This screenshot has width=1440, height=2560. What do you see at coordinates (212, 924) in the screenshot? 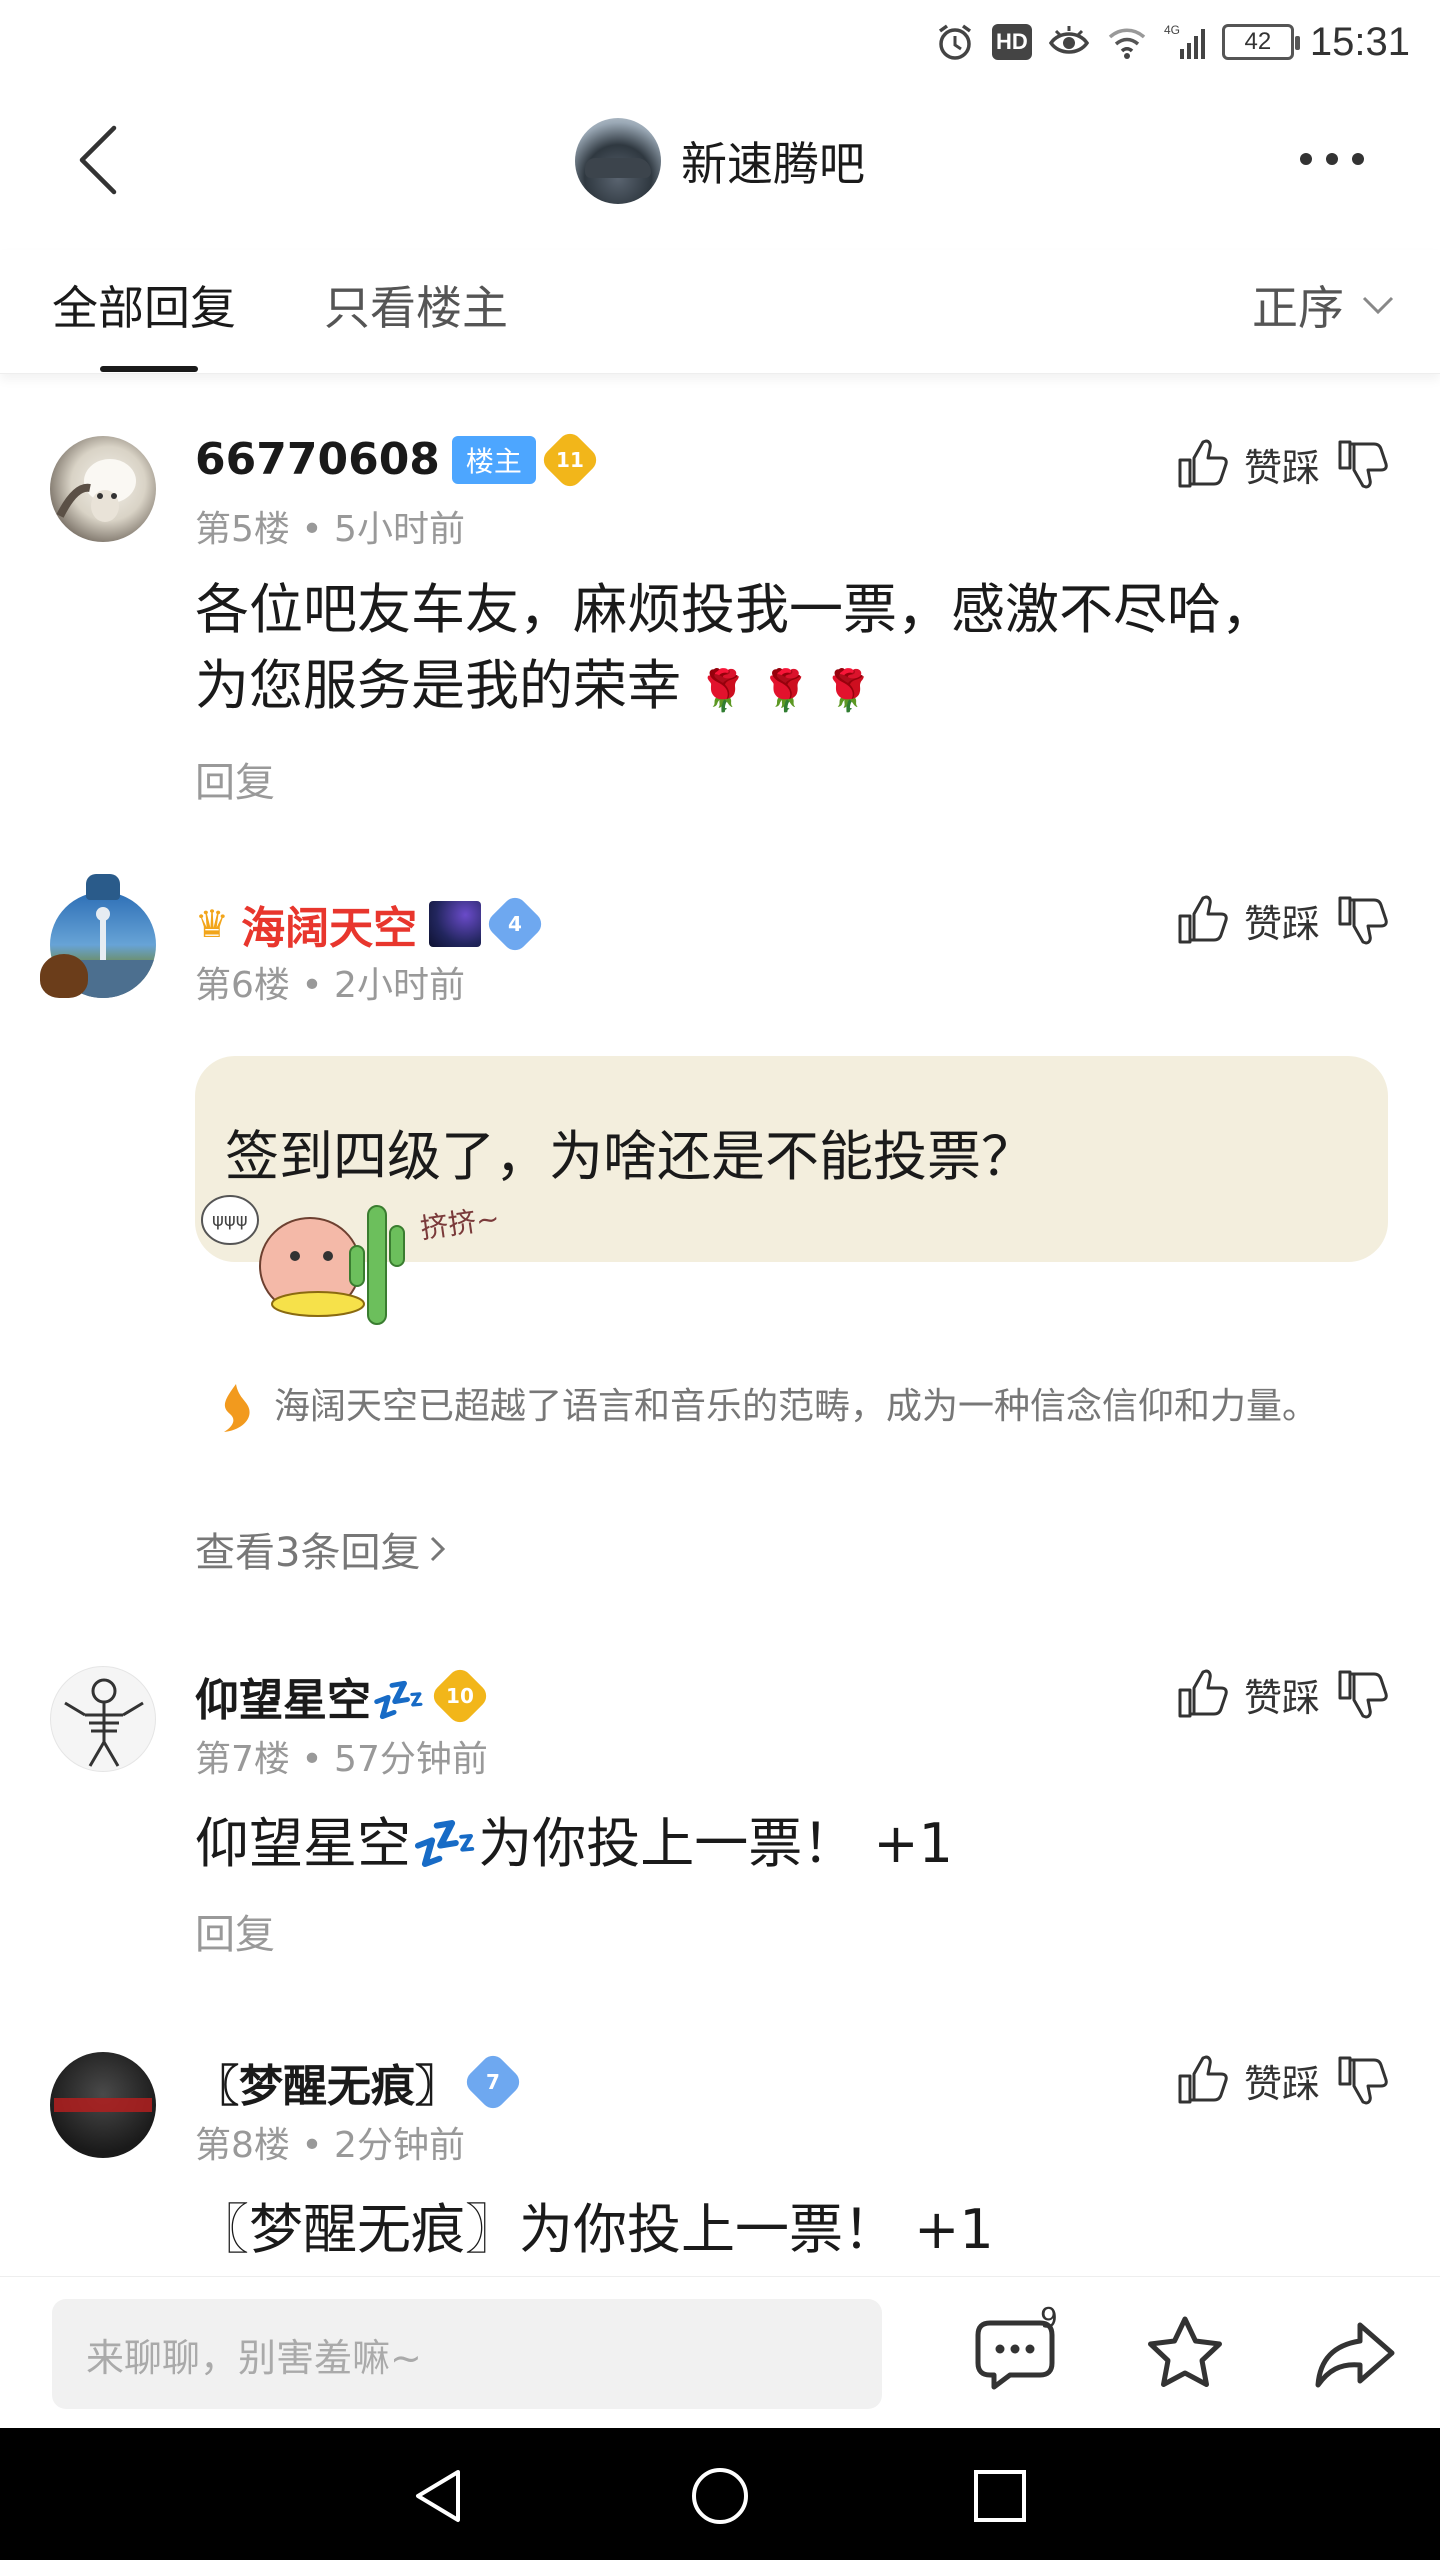
I see `crown-icon: ♛` at bounding box center [212, 924].